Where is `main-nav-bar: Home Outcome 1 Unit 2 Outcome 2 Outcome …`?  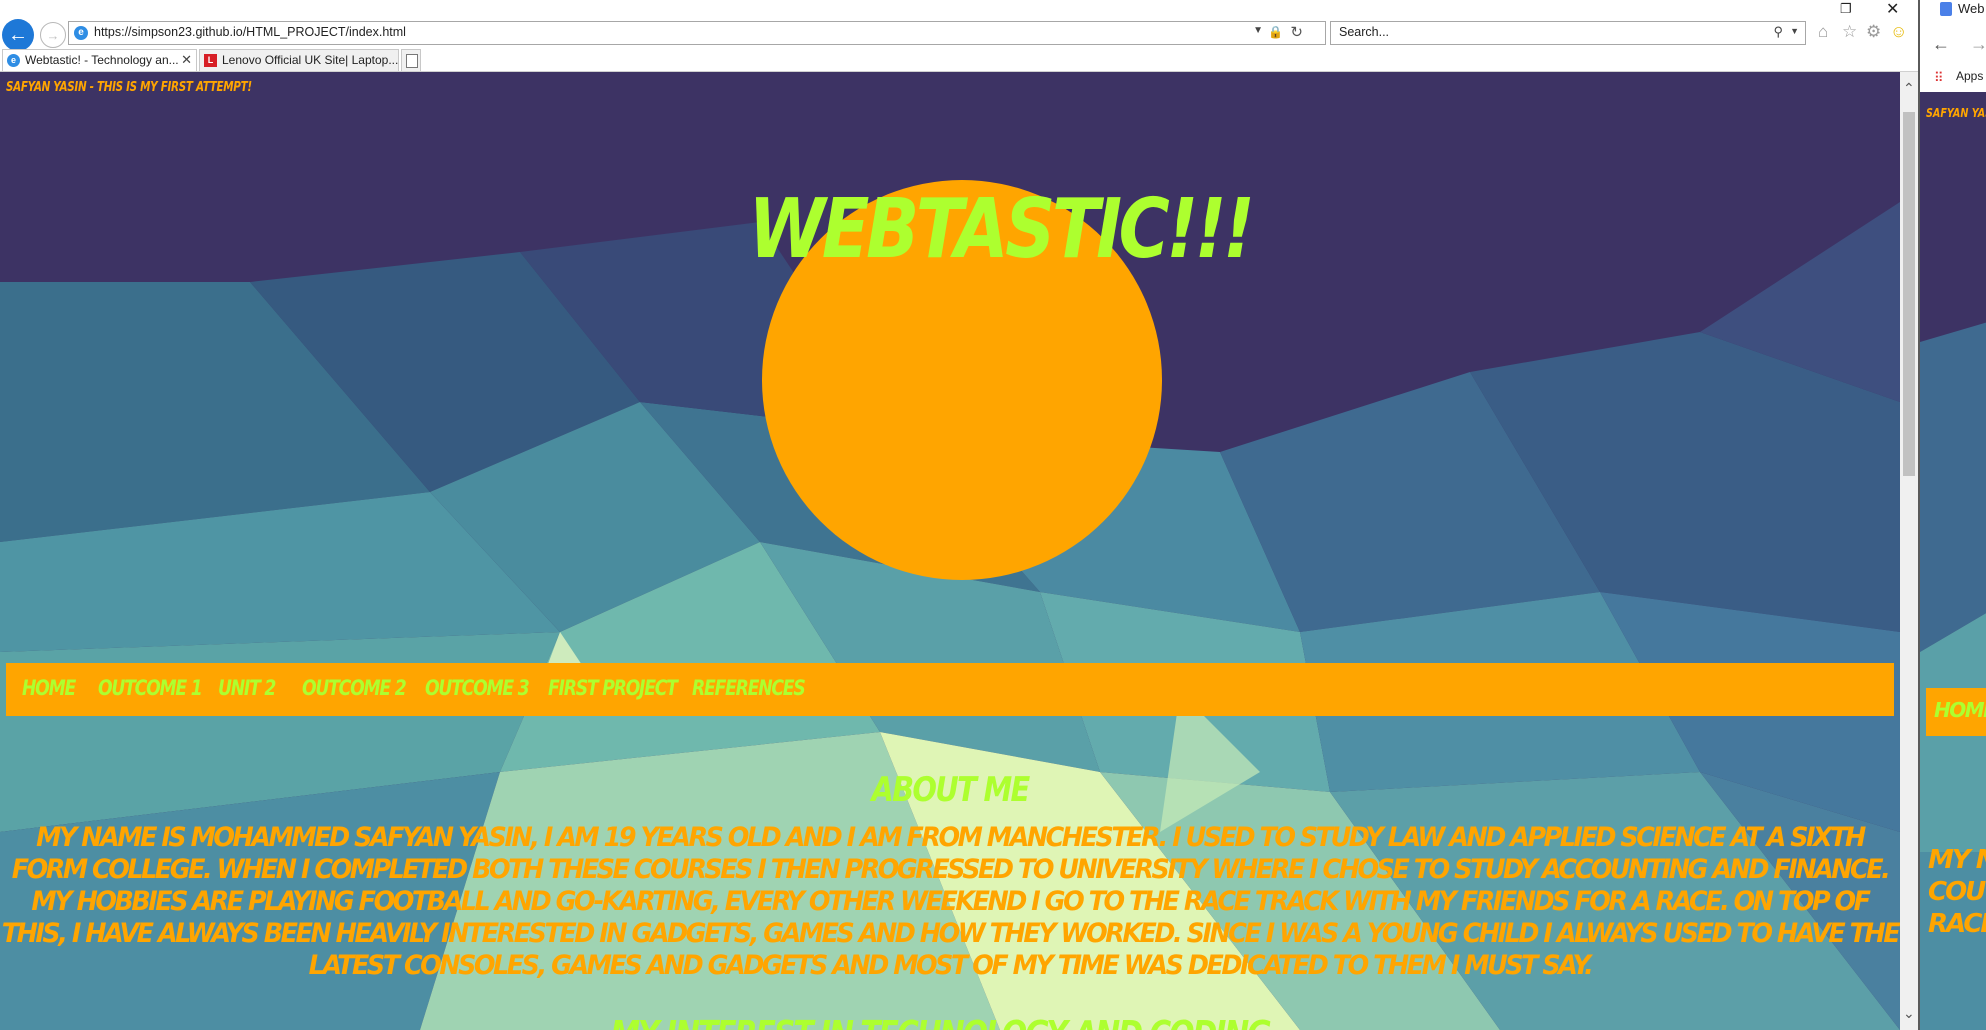
main-nav-bar: Home Outcome 1 Unit 2 Outcome 2 Outcome … is located at coordinates (950, 689).